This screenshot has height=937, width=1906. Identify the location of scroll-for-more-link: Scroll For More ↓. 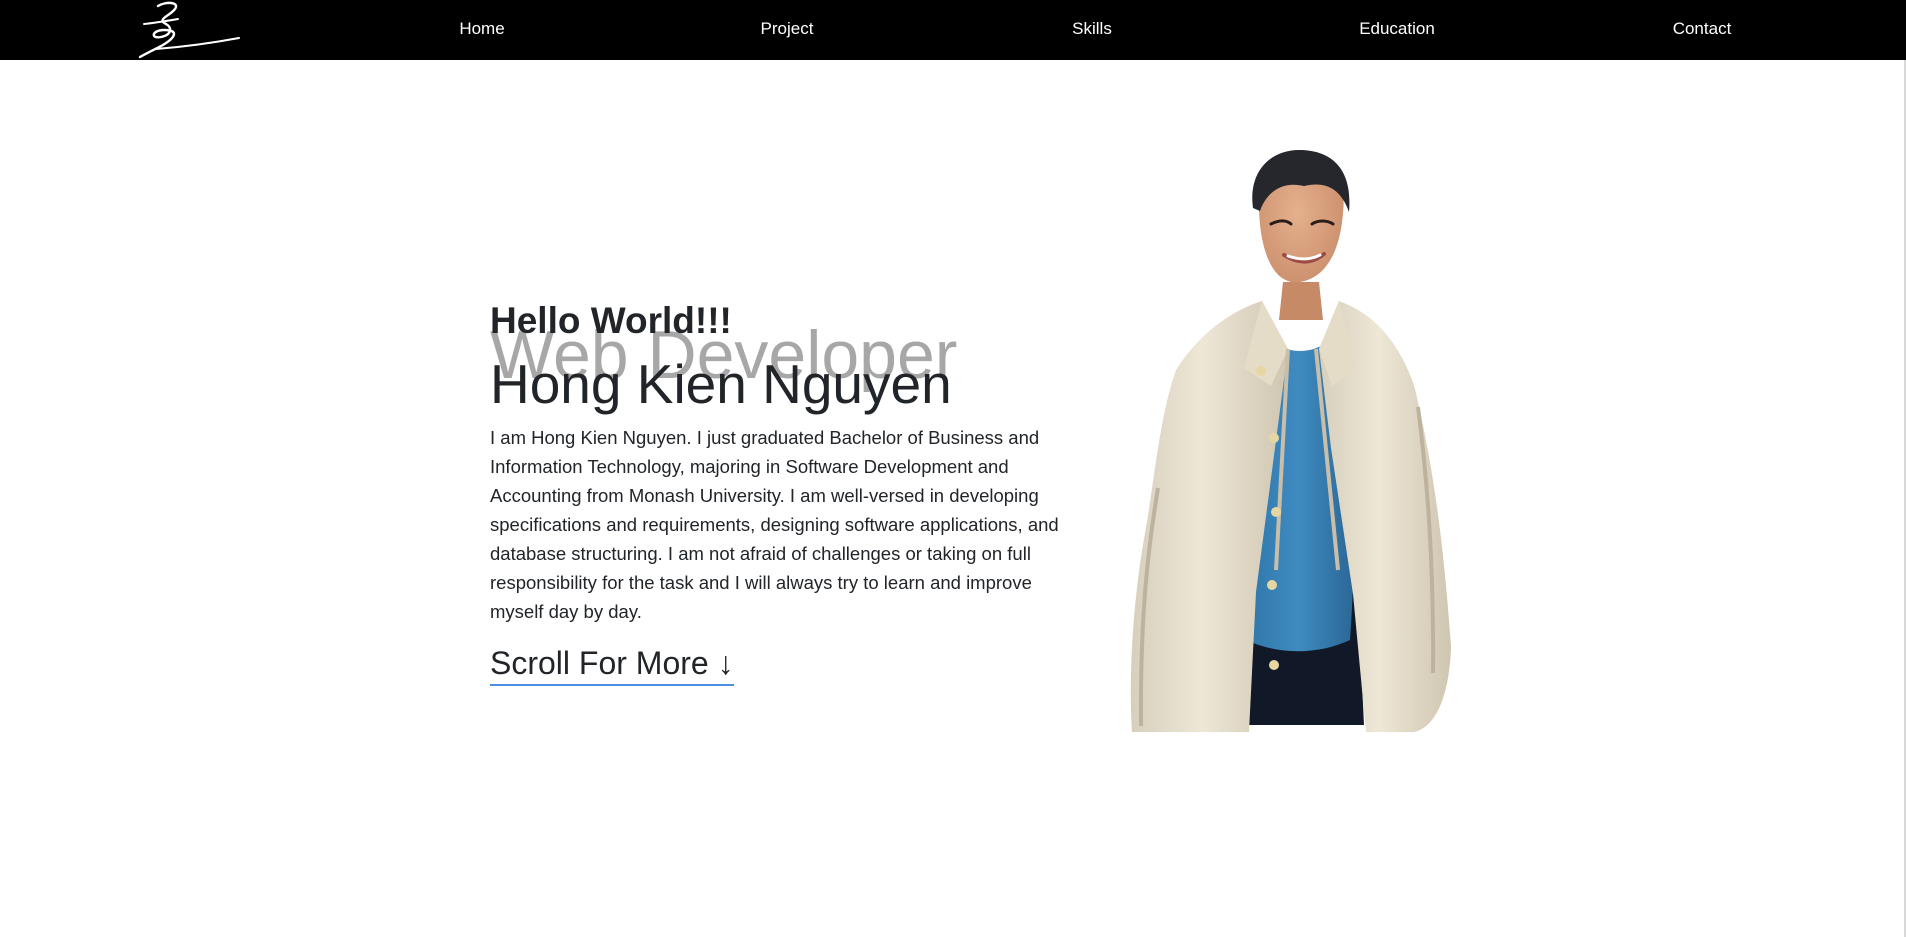
(612, 665).